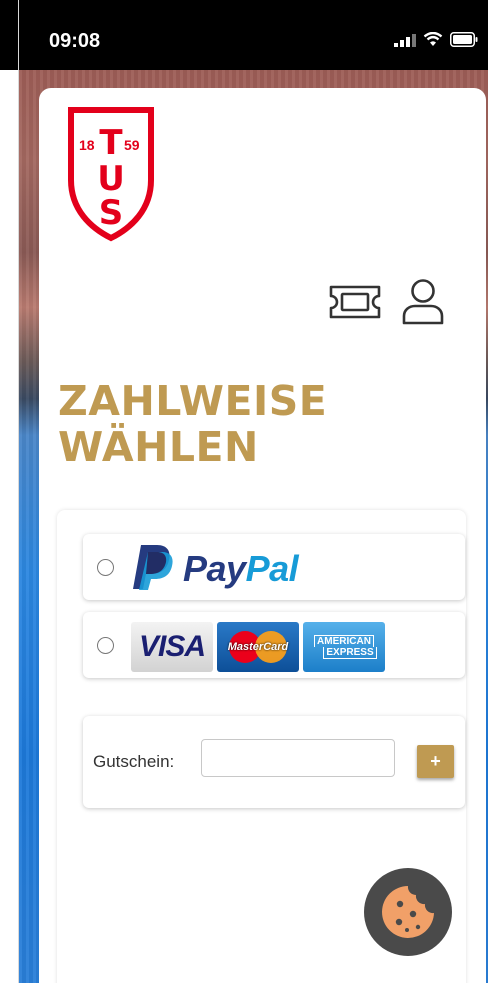  What do you see at coordinates (298, 758) in the screenshot?
I see `voucher-input` at bounding box center [298, 758].